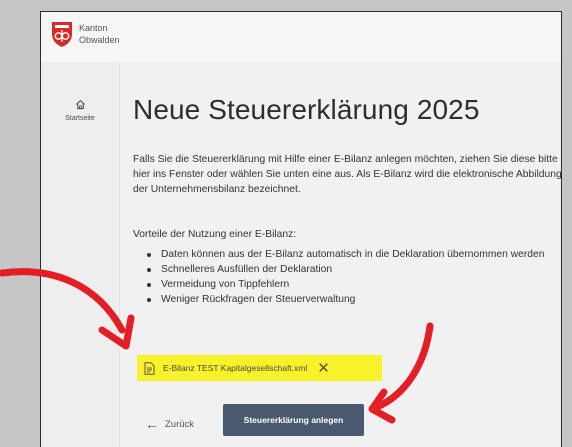  I want to click on list-item: Weniger Rückfragen der Steuerverwaltung, so click(347, 299).